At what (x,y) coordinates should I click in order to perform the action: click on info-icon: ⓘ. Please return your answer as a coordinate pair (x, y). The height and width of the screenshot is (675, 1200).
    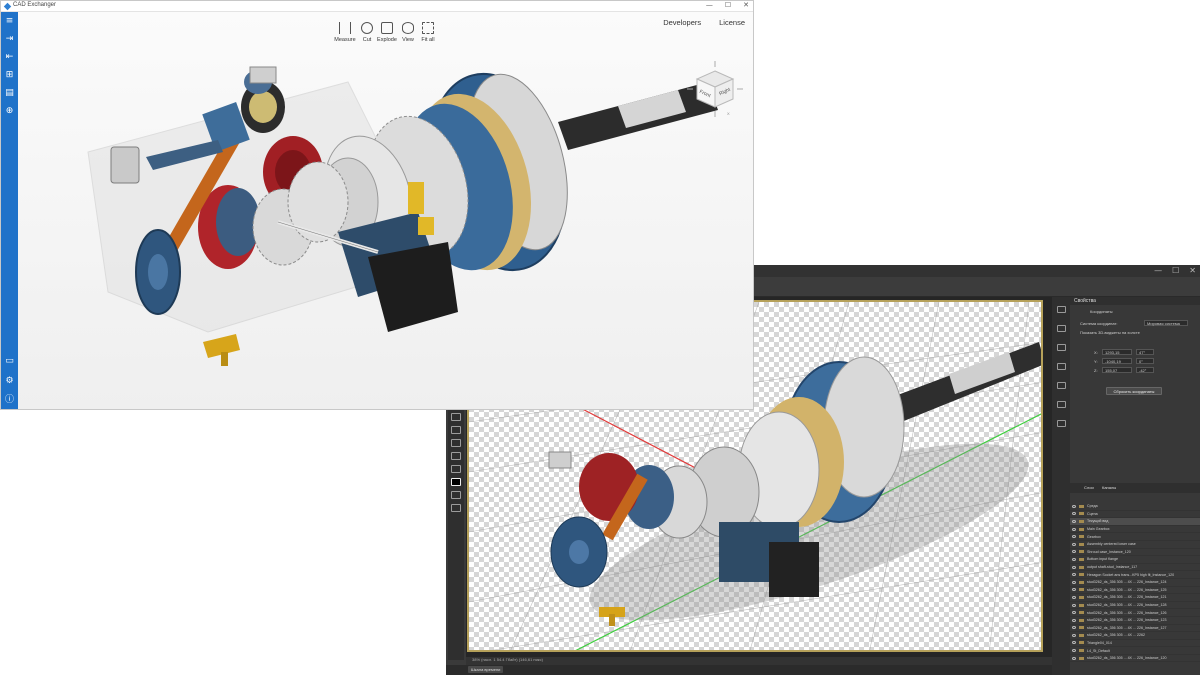
    Looking at the image, I should click on (9, 400).